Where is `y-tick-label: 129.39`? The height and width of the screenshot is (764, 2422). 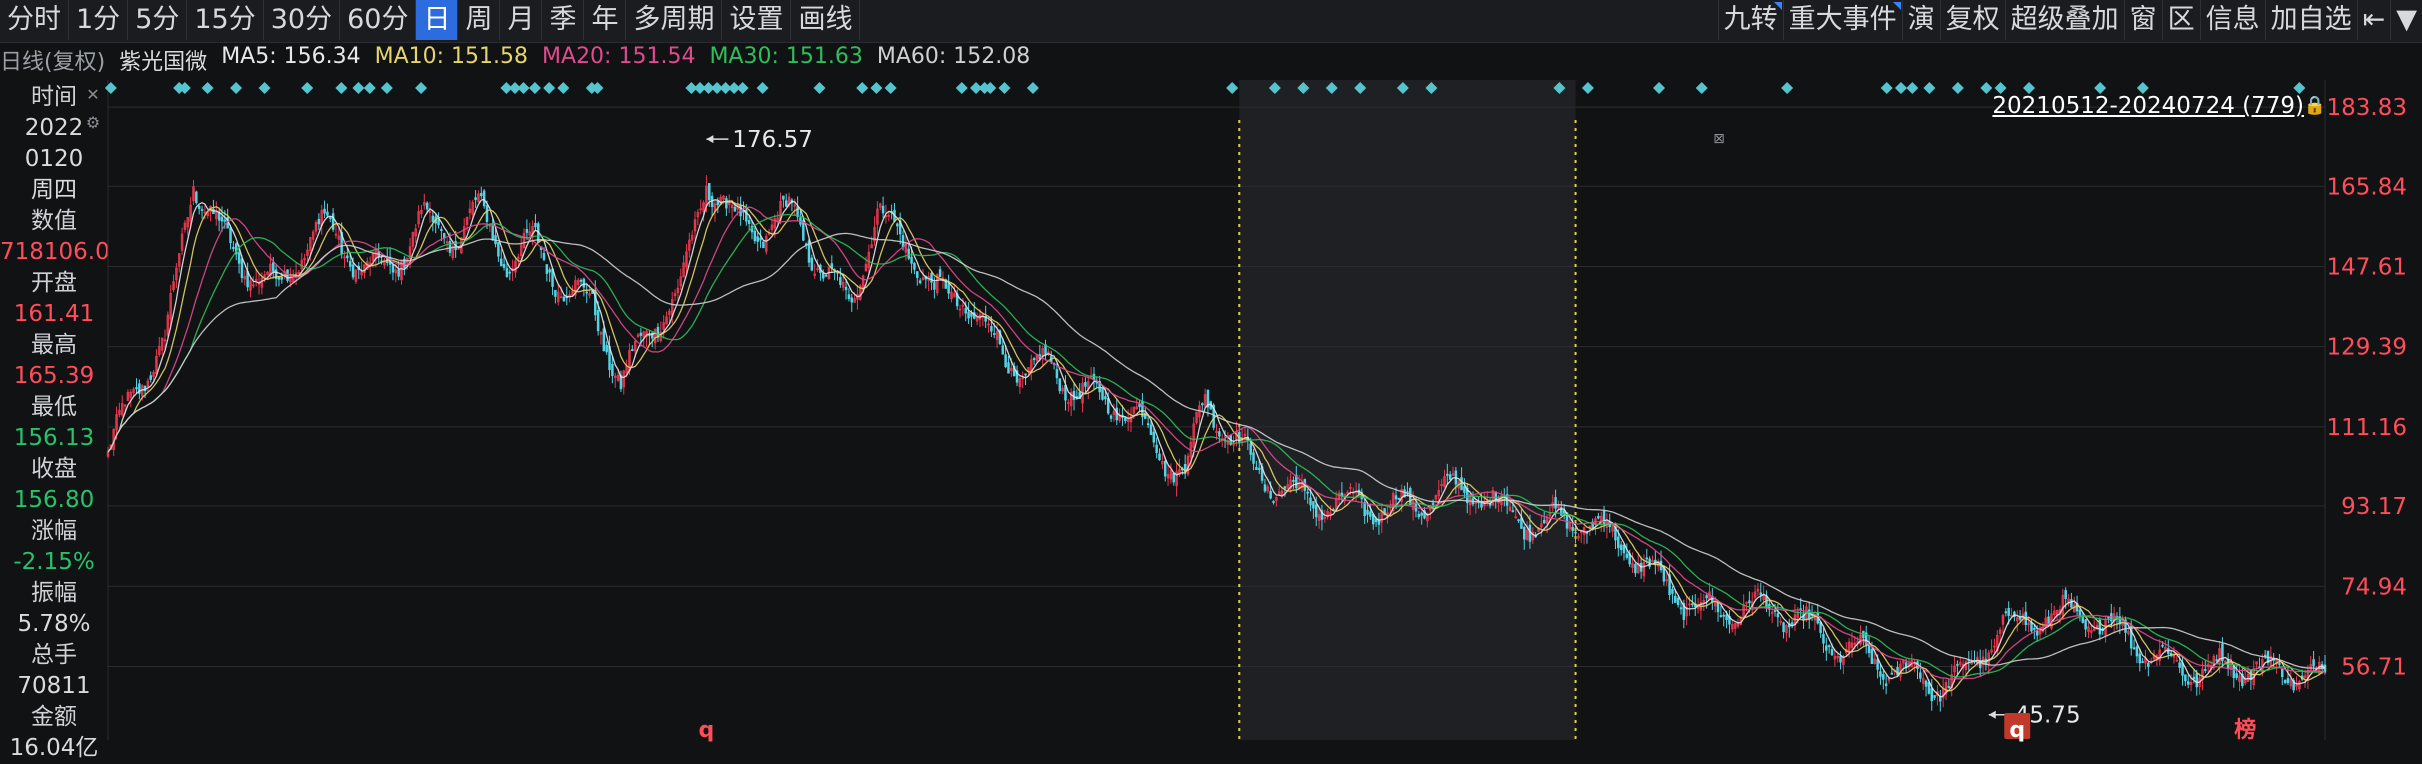 y-tick-label: 129.39 is located at coordinates (2367, 348).